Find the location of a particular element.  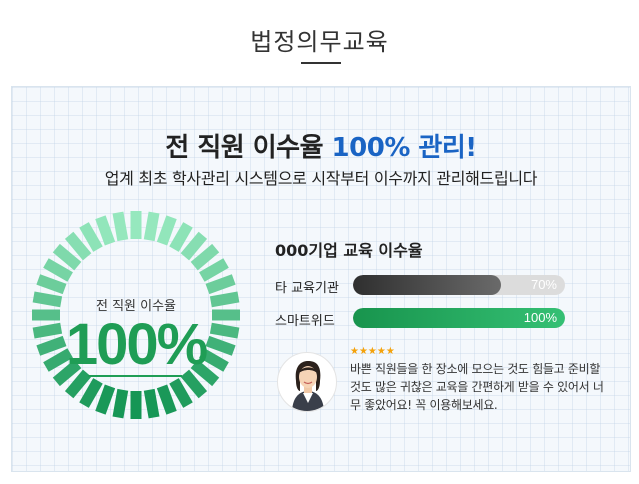

bar-value: 70% is located at coordinates (543, 284).